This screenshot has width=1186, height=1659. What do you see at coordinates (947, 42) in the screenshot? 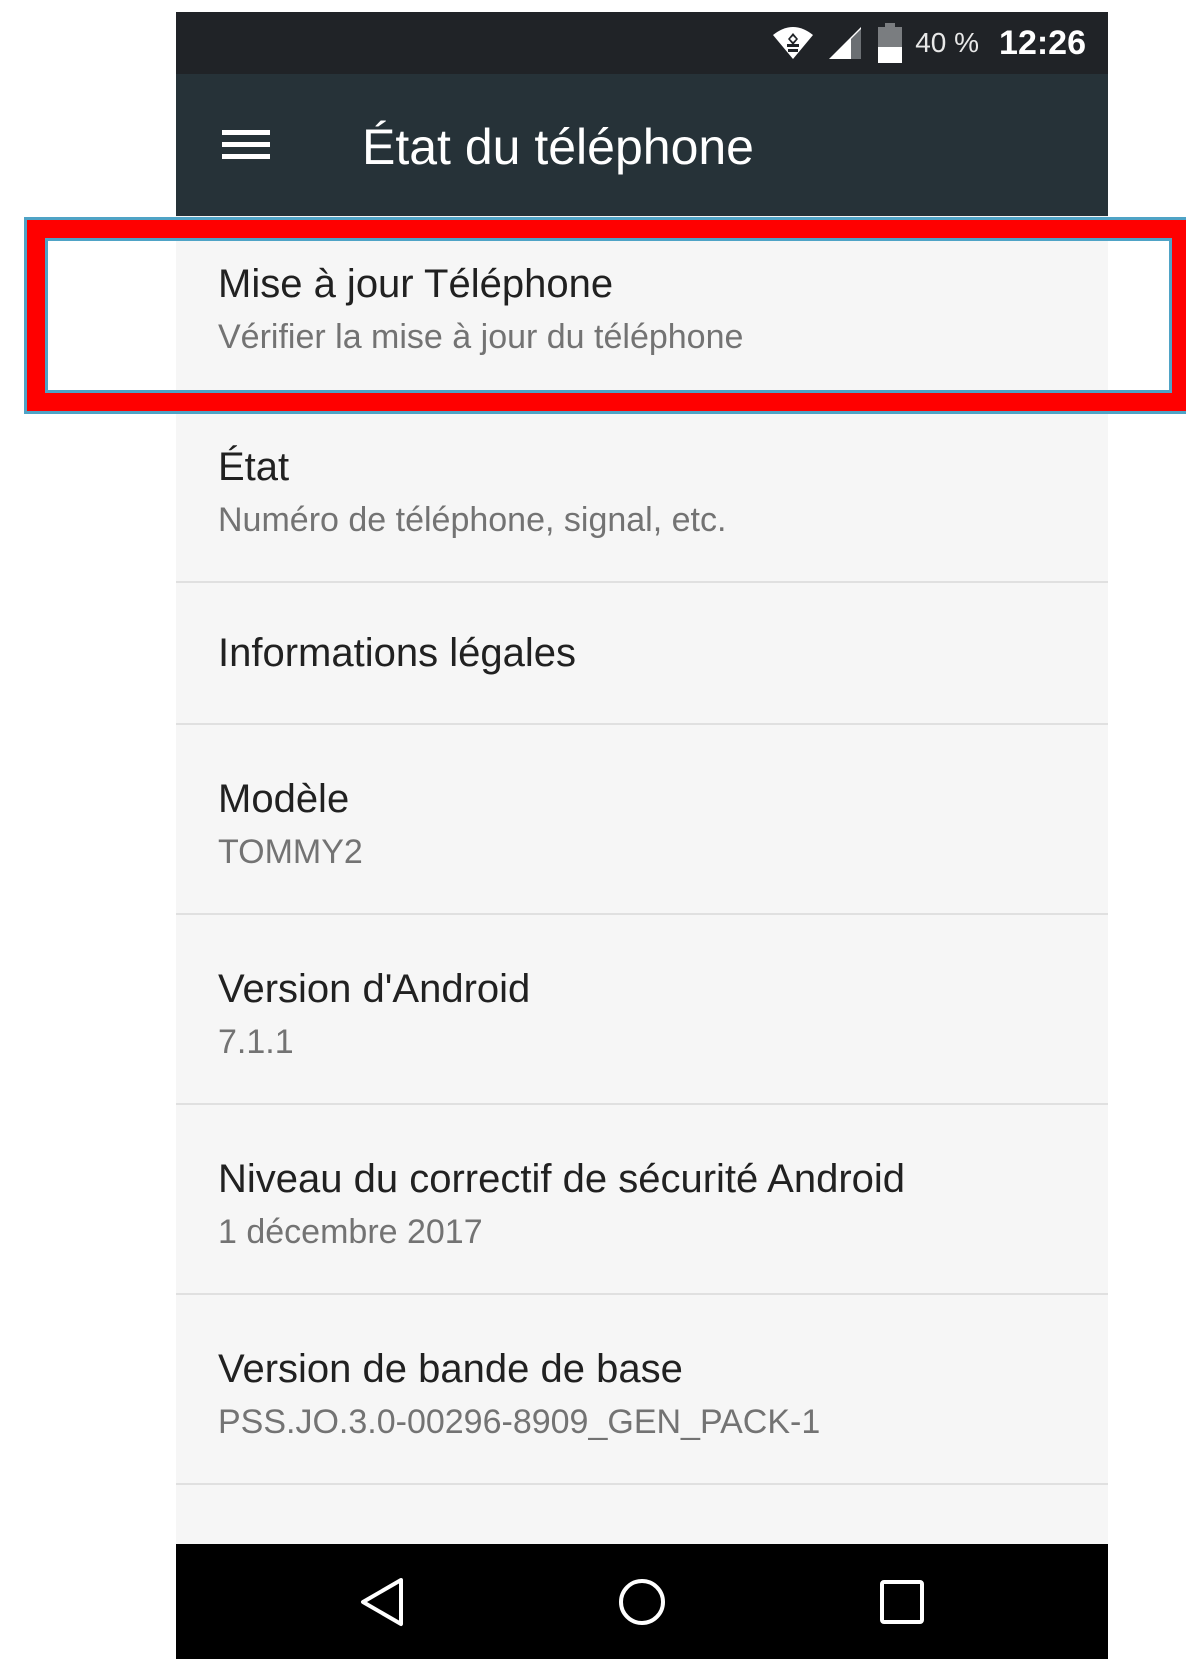
I see `battery-percent: 40 %` at bounding box center [947, 42].